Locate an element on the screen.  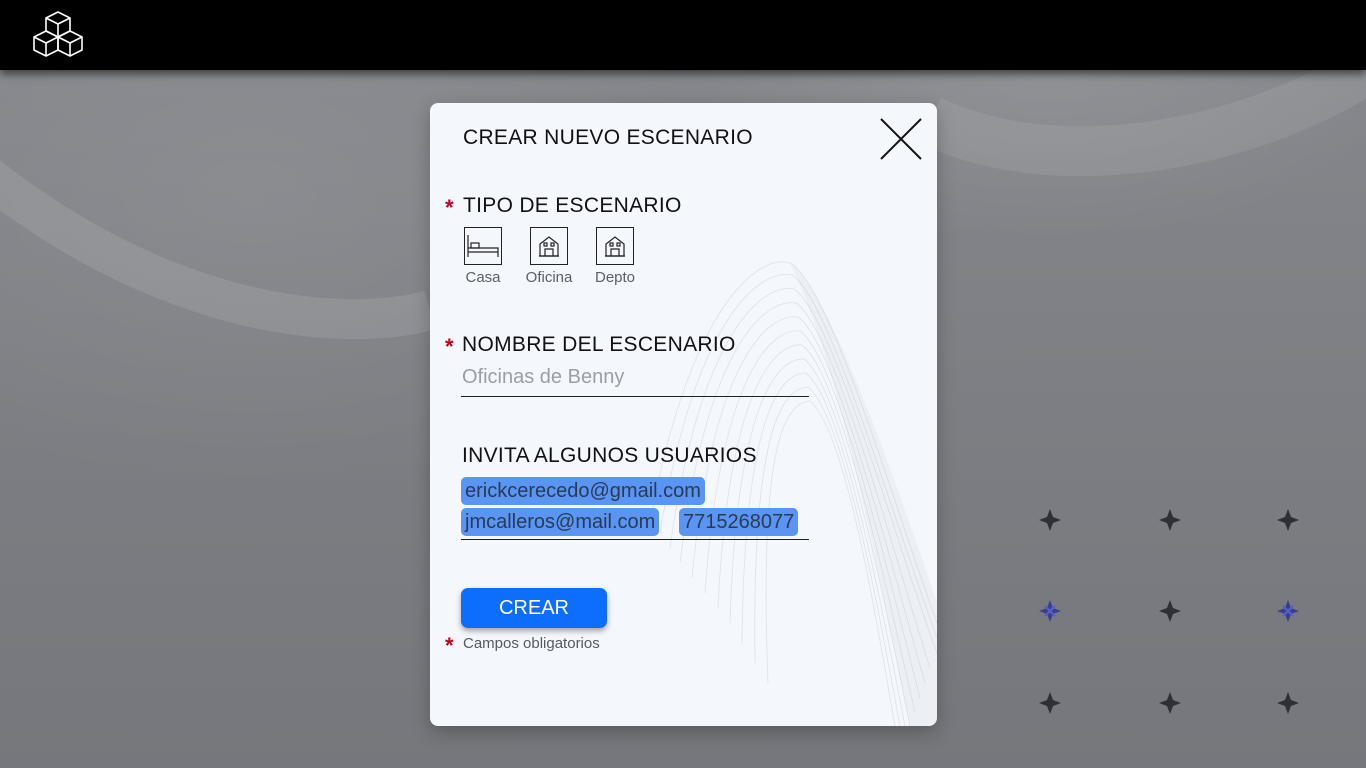
scenario-type-label: TIPO DE ESCENARIO is located at coordinates (572, 205).